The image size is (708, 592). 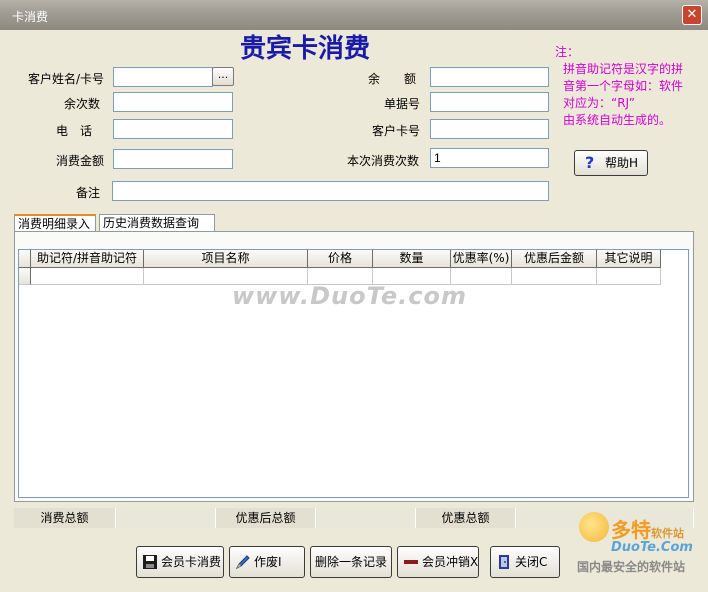 What do you see at coordinates (173, 159) in the screenshot?
I see `amount-field` at bounding box center [173, 159].